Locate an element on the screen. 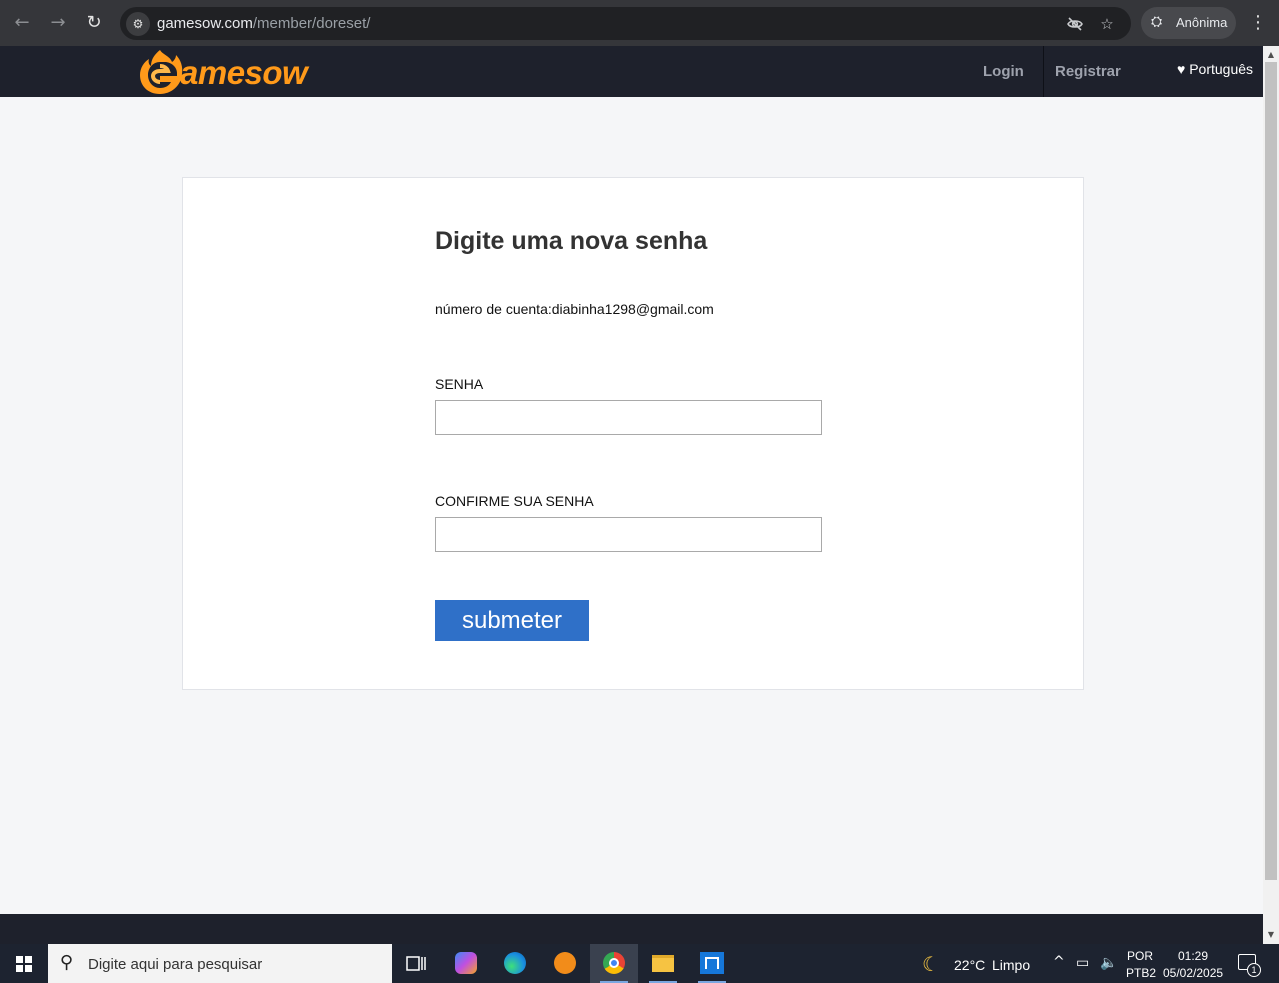 This screenshot has width=1279, height=983. page-title: Digite uma nova senha is located at coordinates (571, 241).